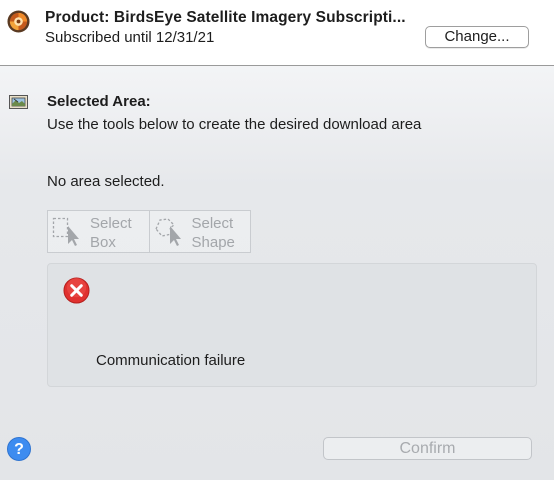  I want to click on help-button: ?, so click(19, 449).